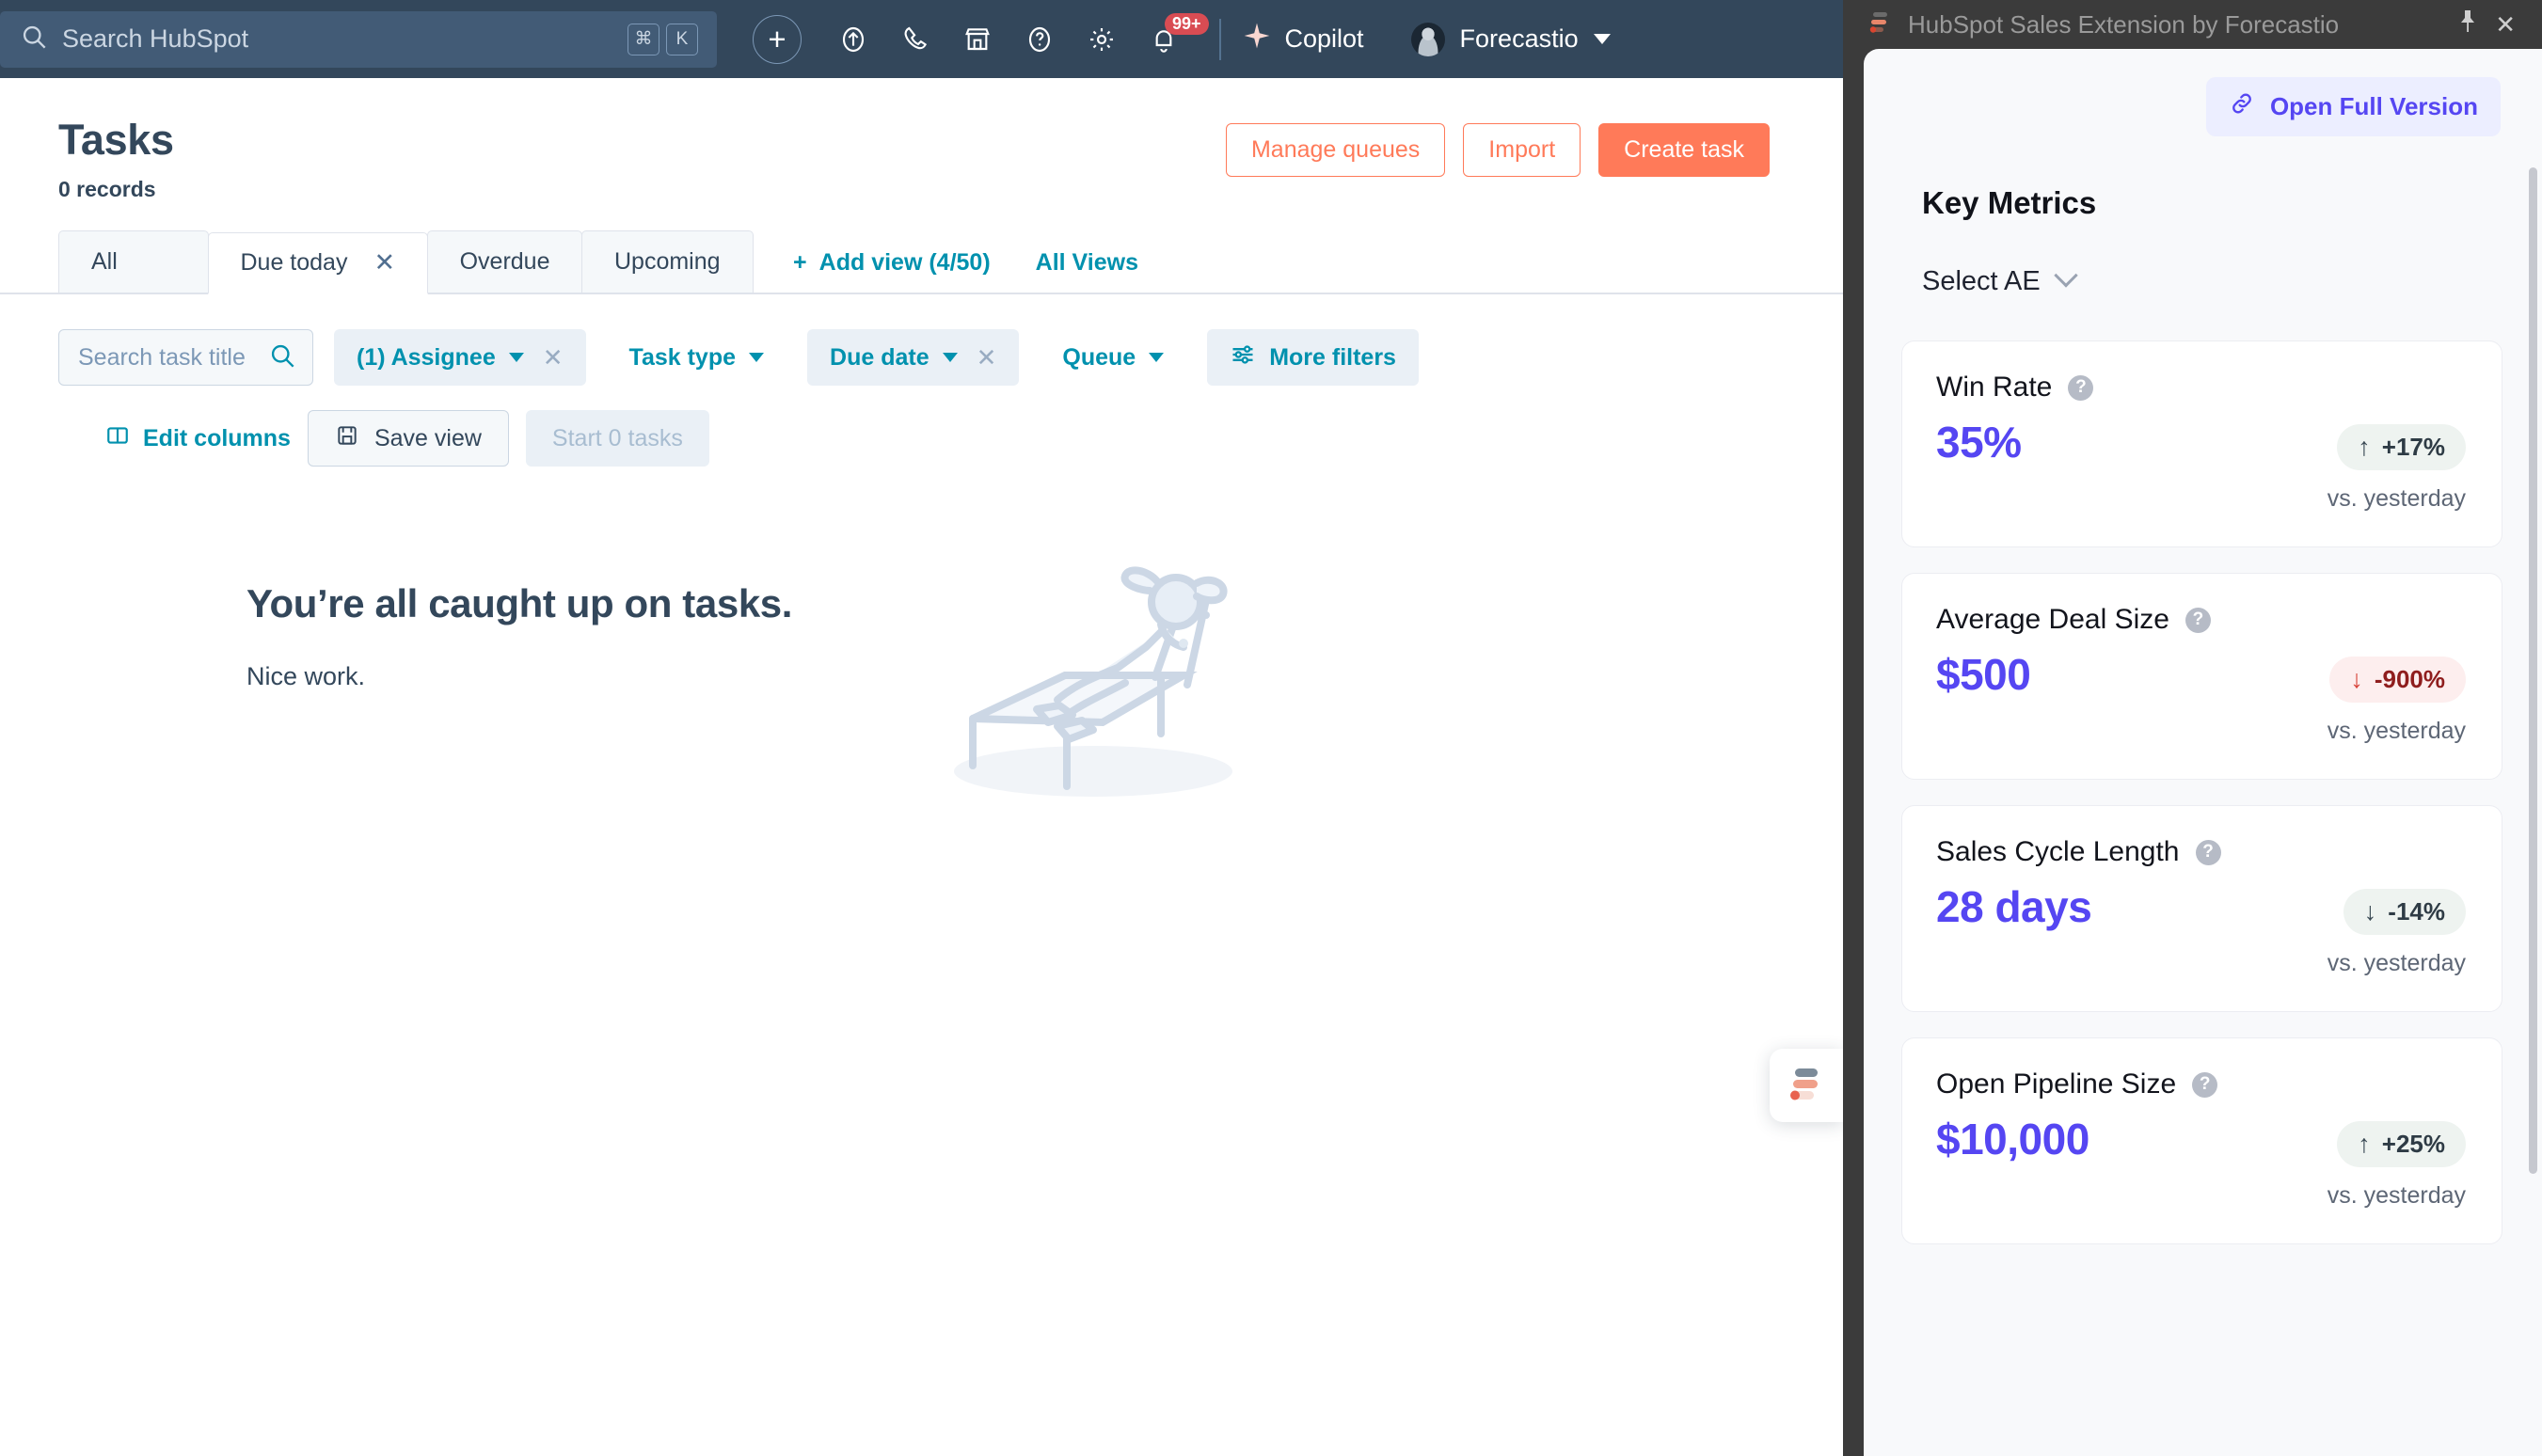  What do you see at coordinates (2404, 912) in the screenshot?
I see `status-badge: ↓ -14%` at bounding box center [2404, 912].